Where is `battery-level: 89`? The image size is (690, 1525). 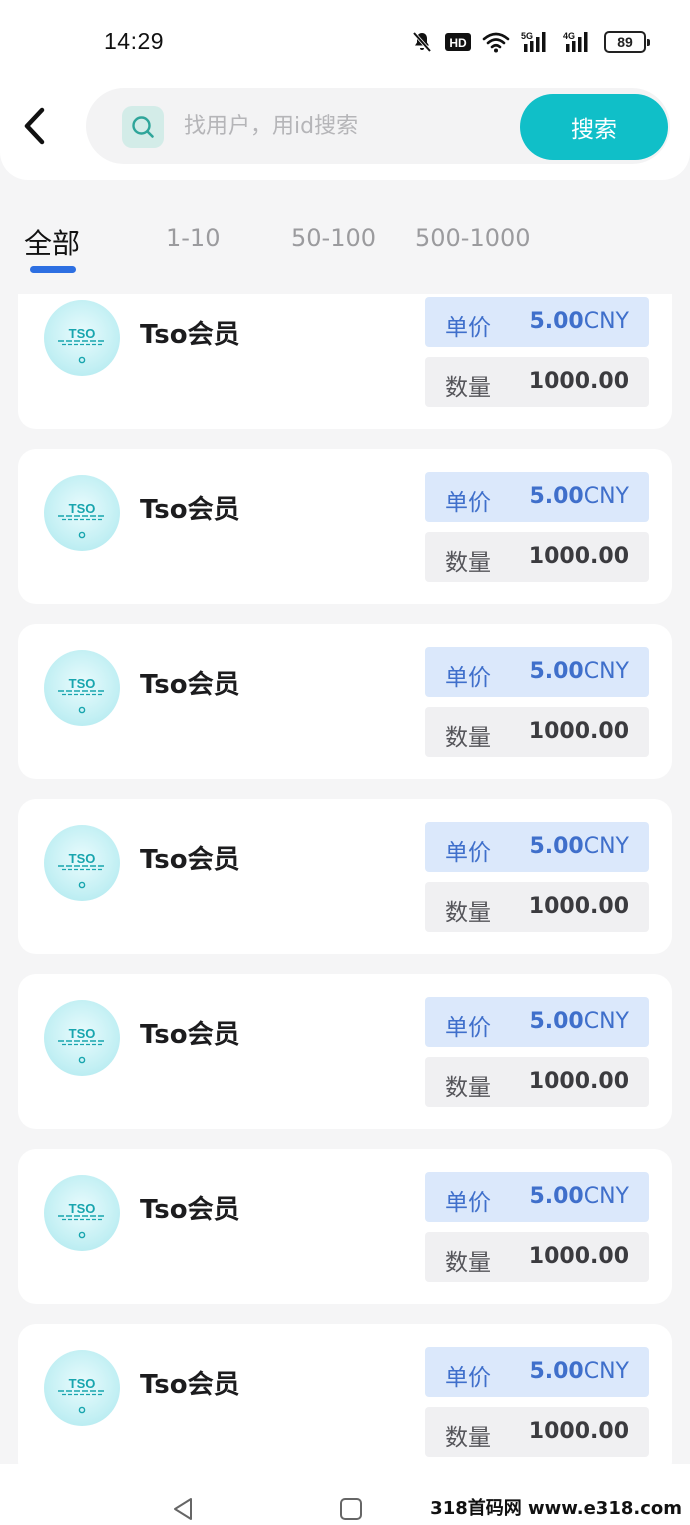
battery-level: 89 is located at coordinates (625, 42).